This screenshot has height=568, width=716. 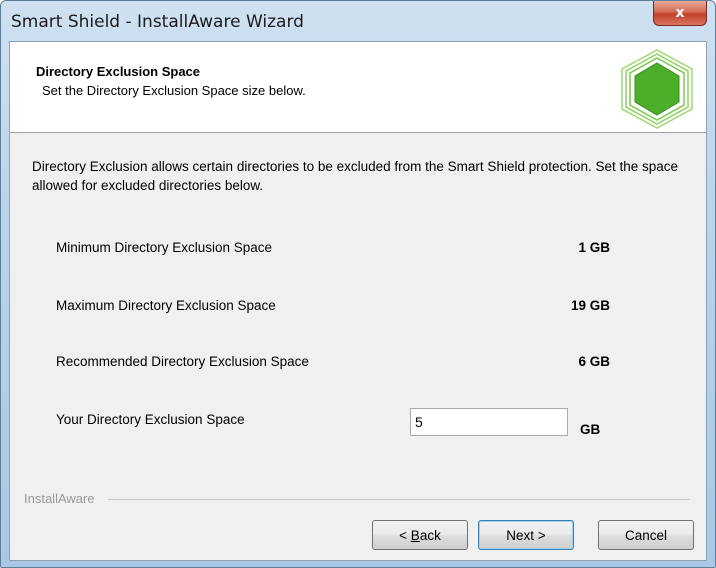 I want to click on back-button: < Back, so click(x=420, y=535).